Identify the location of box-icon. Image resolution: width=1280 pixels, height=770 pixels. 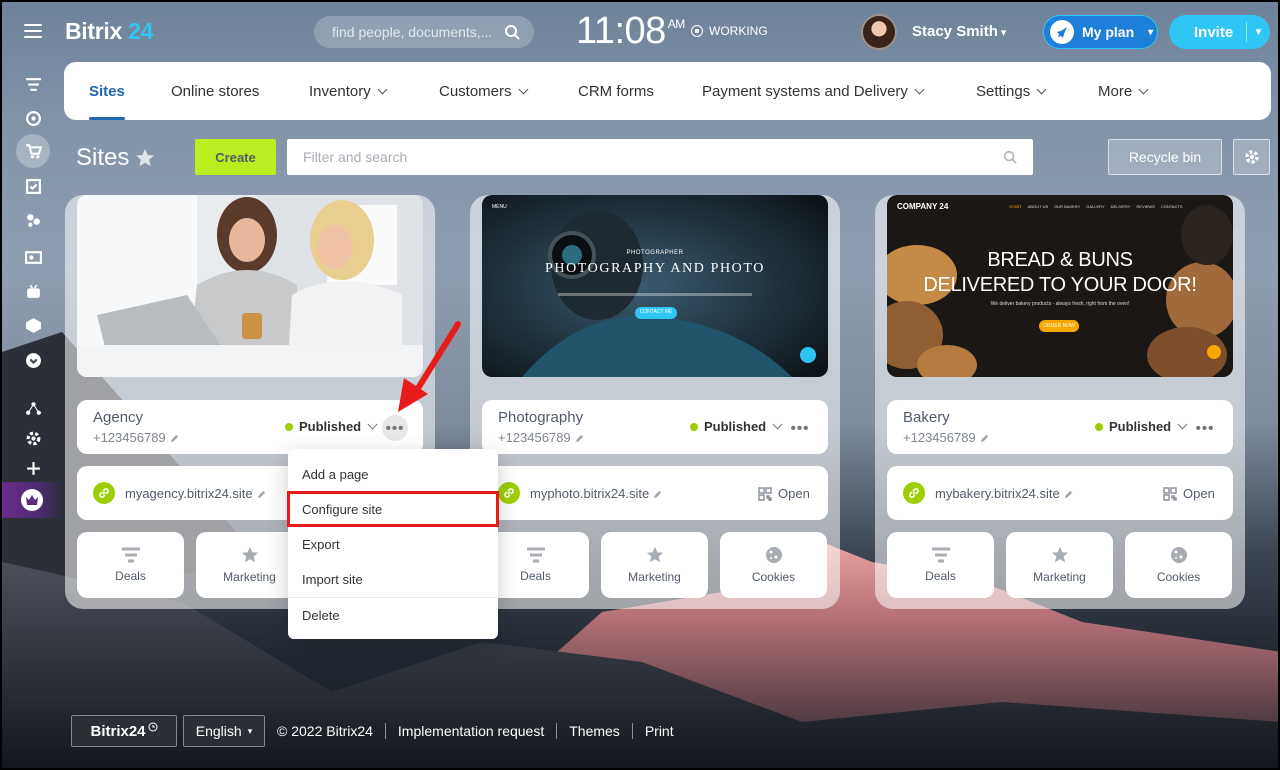
(33, 325).